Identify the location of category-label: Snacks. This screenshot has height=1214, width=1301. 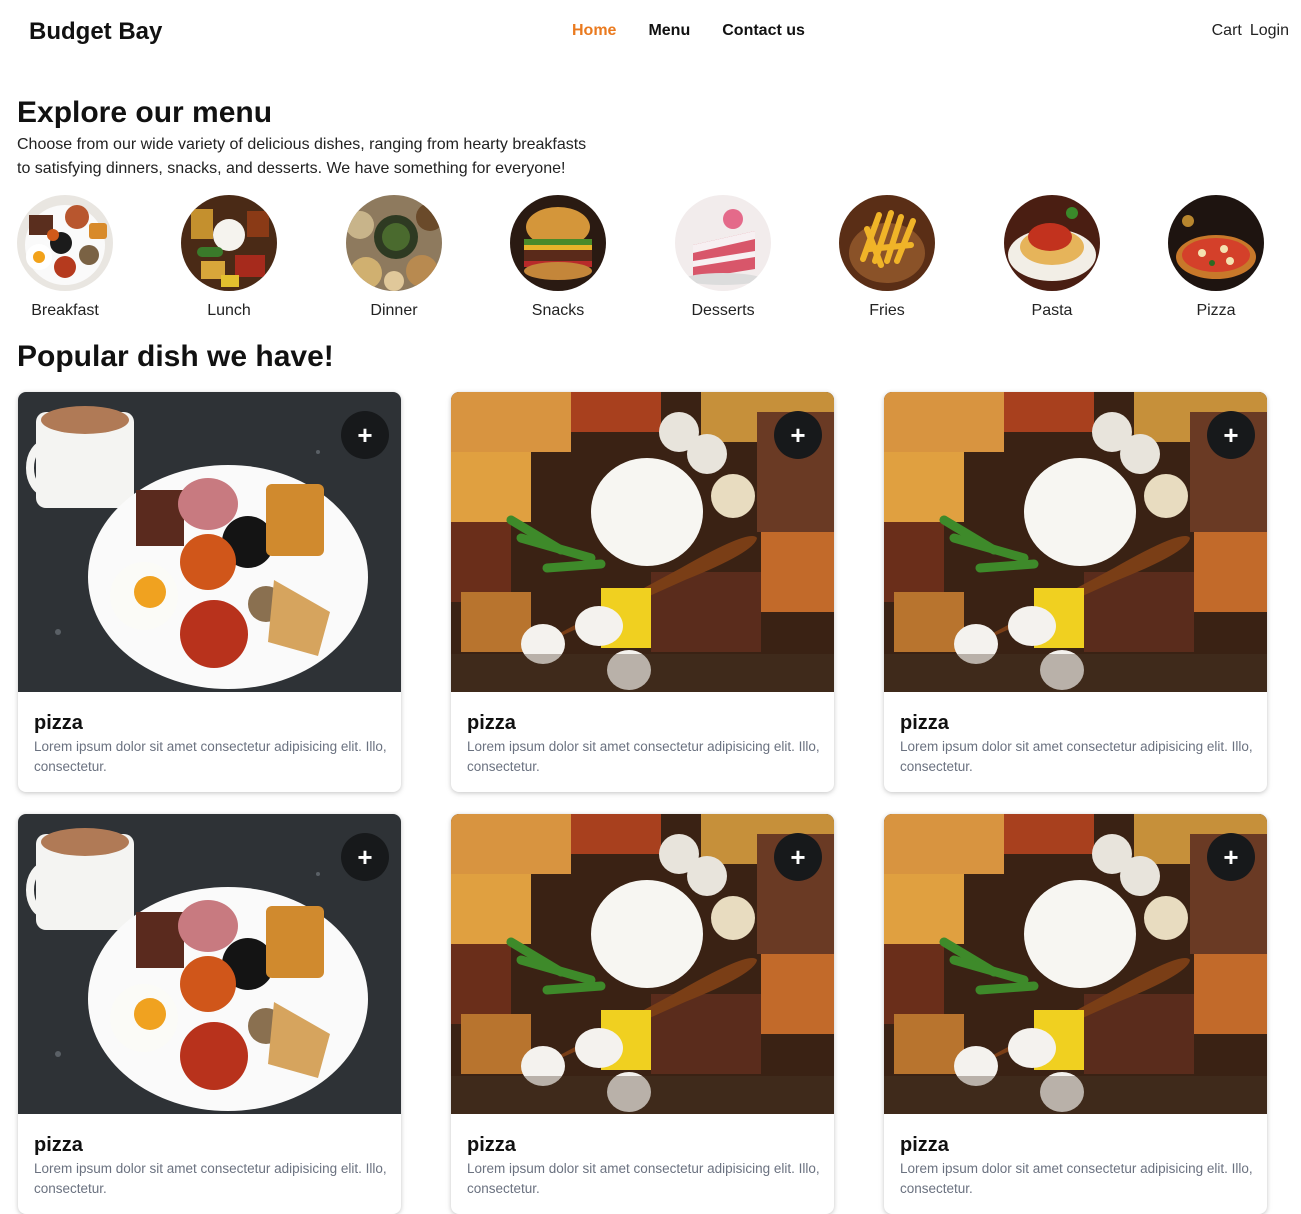
(558, 310).